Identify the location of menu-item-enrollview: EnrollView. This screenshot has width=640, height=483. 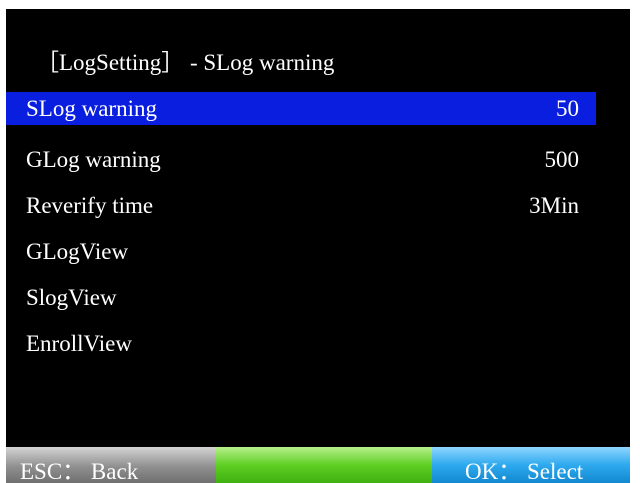
(301, 345).